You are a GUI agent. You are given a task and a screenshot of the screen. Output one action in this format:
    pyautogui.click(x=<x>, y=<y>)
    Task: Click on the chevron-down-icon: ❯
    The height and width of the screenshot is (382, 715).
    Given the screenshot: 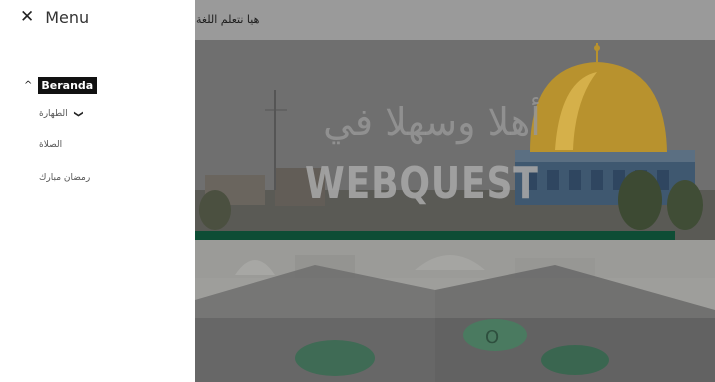 What is the action you would take?
    pyautogui.click(x=77, y=114)
    